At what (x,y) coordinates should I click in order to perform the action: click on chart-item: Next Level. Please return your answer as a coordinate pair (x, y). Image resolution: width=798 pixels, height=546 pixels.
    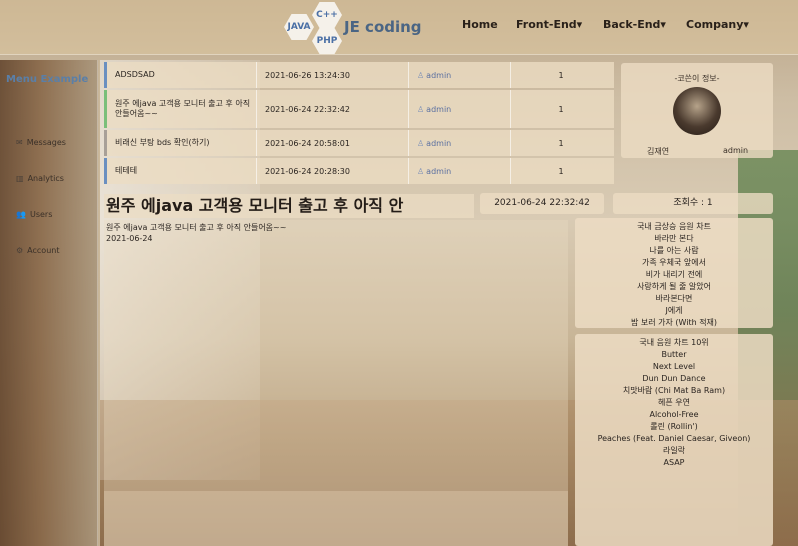
    Looking at the image, I should click on (674, 367).